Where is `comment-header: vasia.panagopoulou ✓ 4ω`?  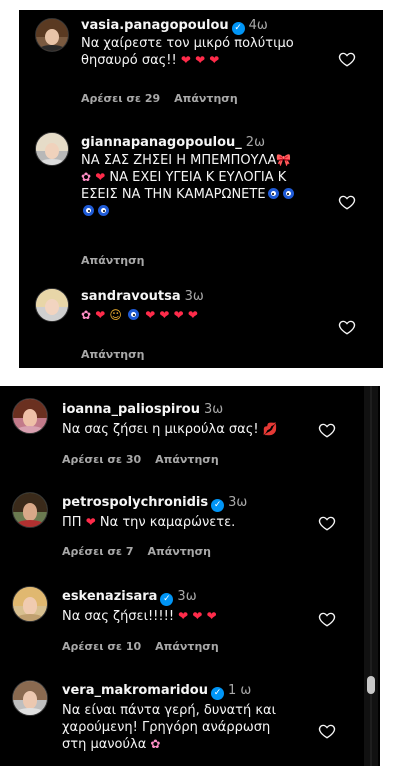
comment-header: vasia.panagopoulou ✓ 4ω is located at coordinates (174, 26).